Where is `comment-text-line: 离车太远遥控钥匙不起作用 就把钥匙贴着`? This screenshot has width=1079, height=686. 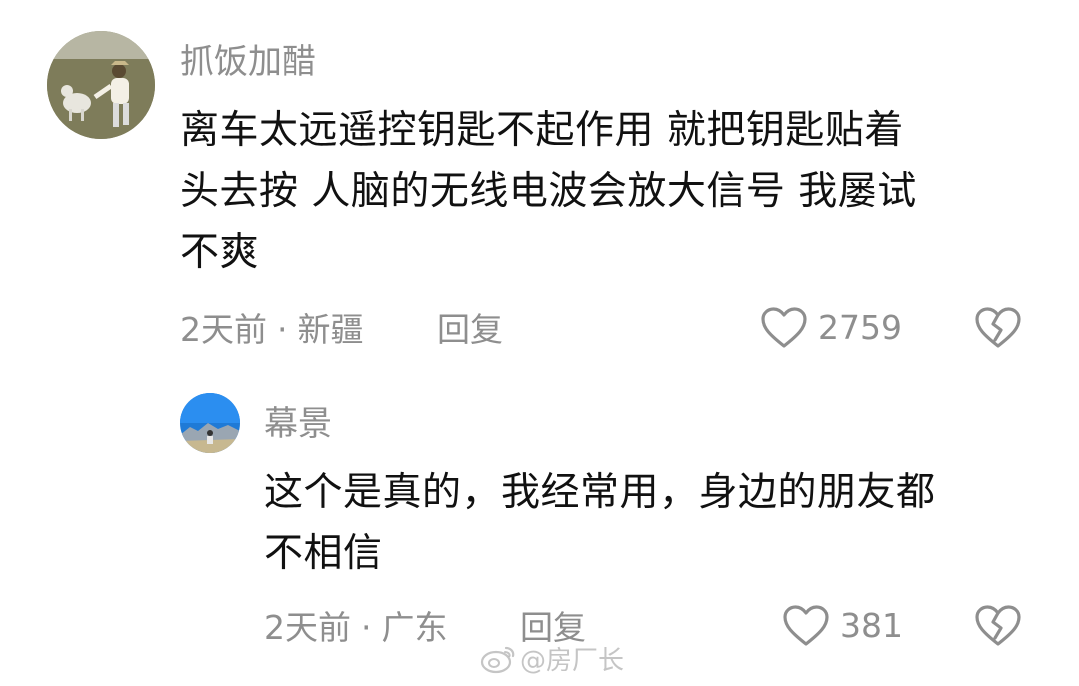 comment-text-line: 离车太远遥控钥匙不起作用 就把钥匙贴着 is located at coordinates (542, 130).